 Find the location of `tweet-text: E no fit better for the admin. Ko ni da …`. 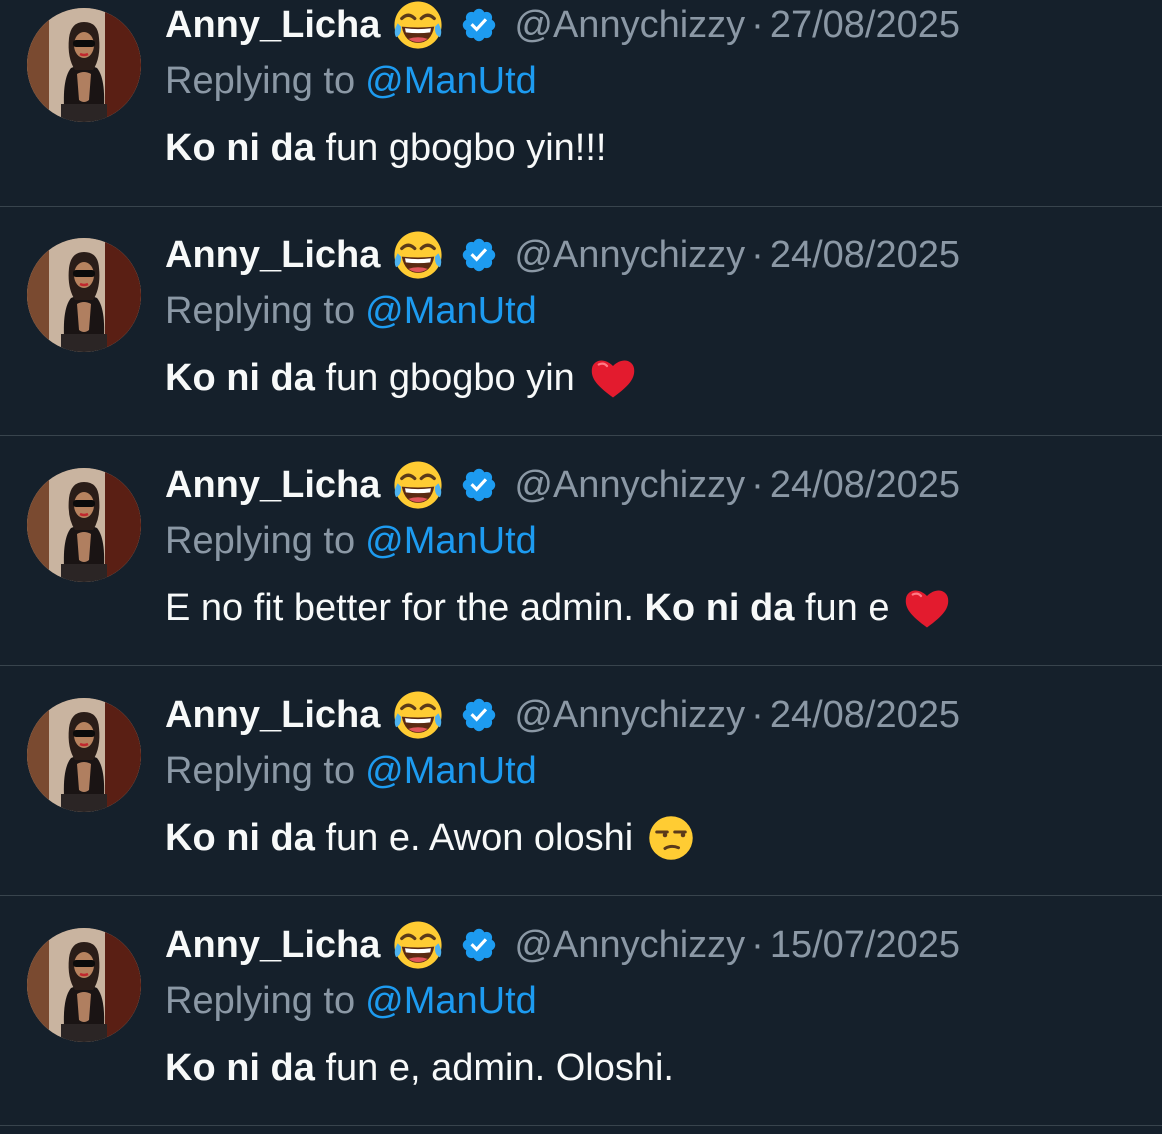

tweet-text: E no fit better for the admin. Ko ni da … is located at coordinates (558, 608).